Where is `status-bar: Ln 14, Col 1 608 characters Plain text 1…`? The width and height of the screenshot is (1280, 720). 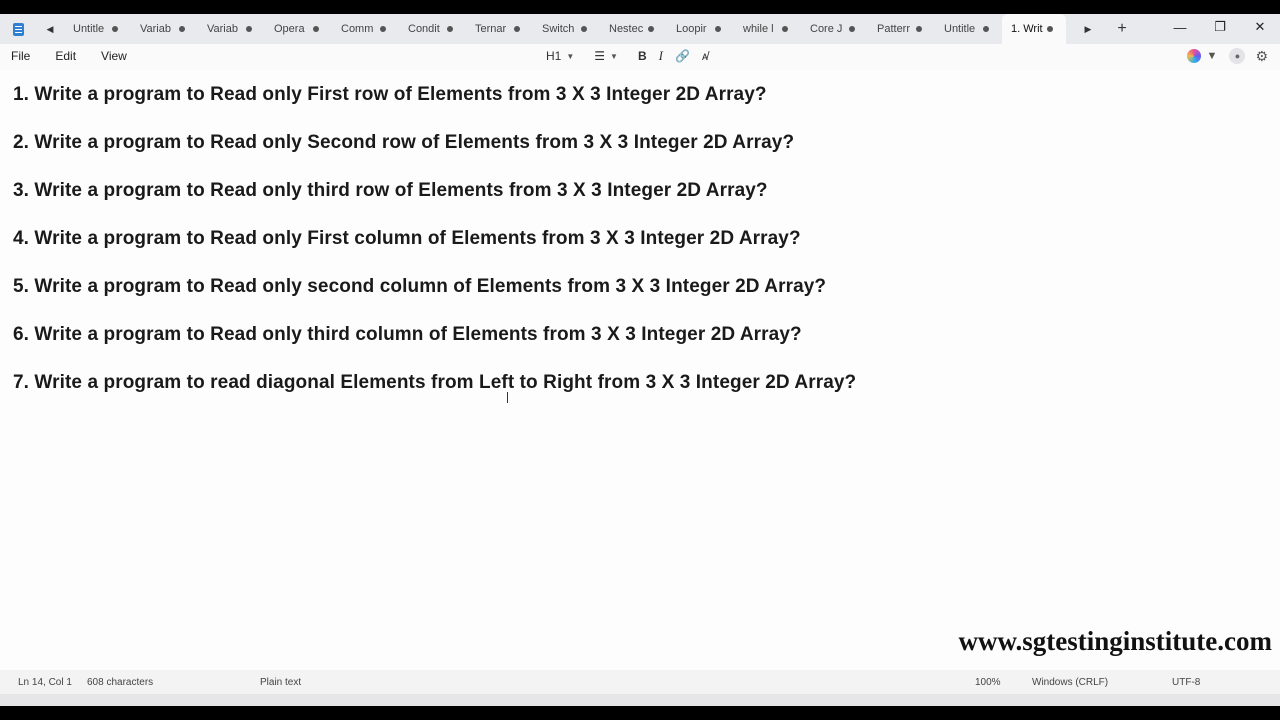
status-bar: Ln 14, Col 1 608 characters Plain text 1… is located at coordinates (640, 682).